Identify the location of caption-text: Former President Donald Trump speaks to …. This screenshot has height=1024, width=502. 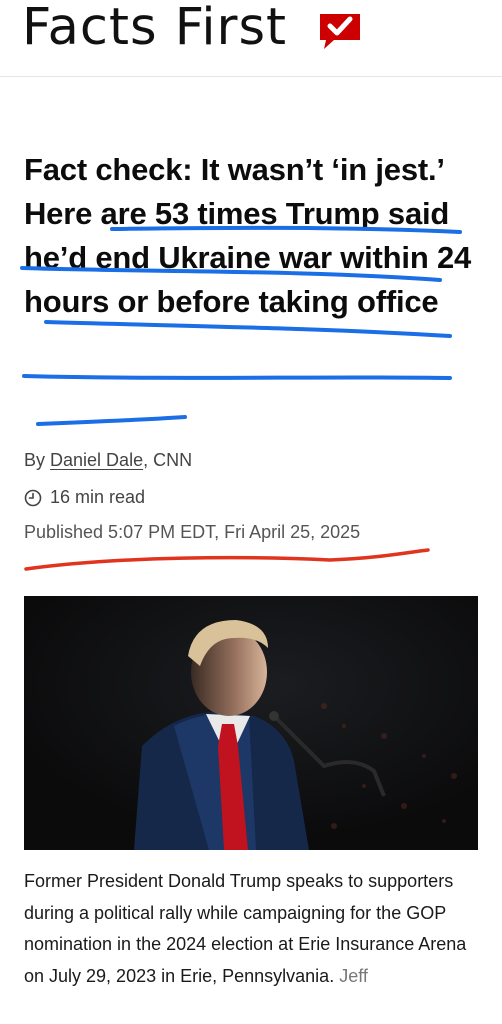
(245, 928).